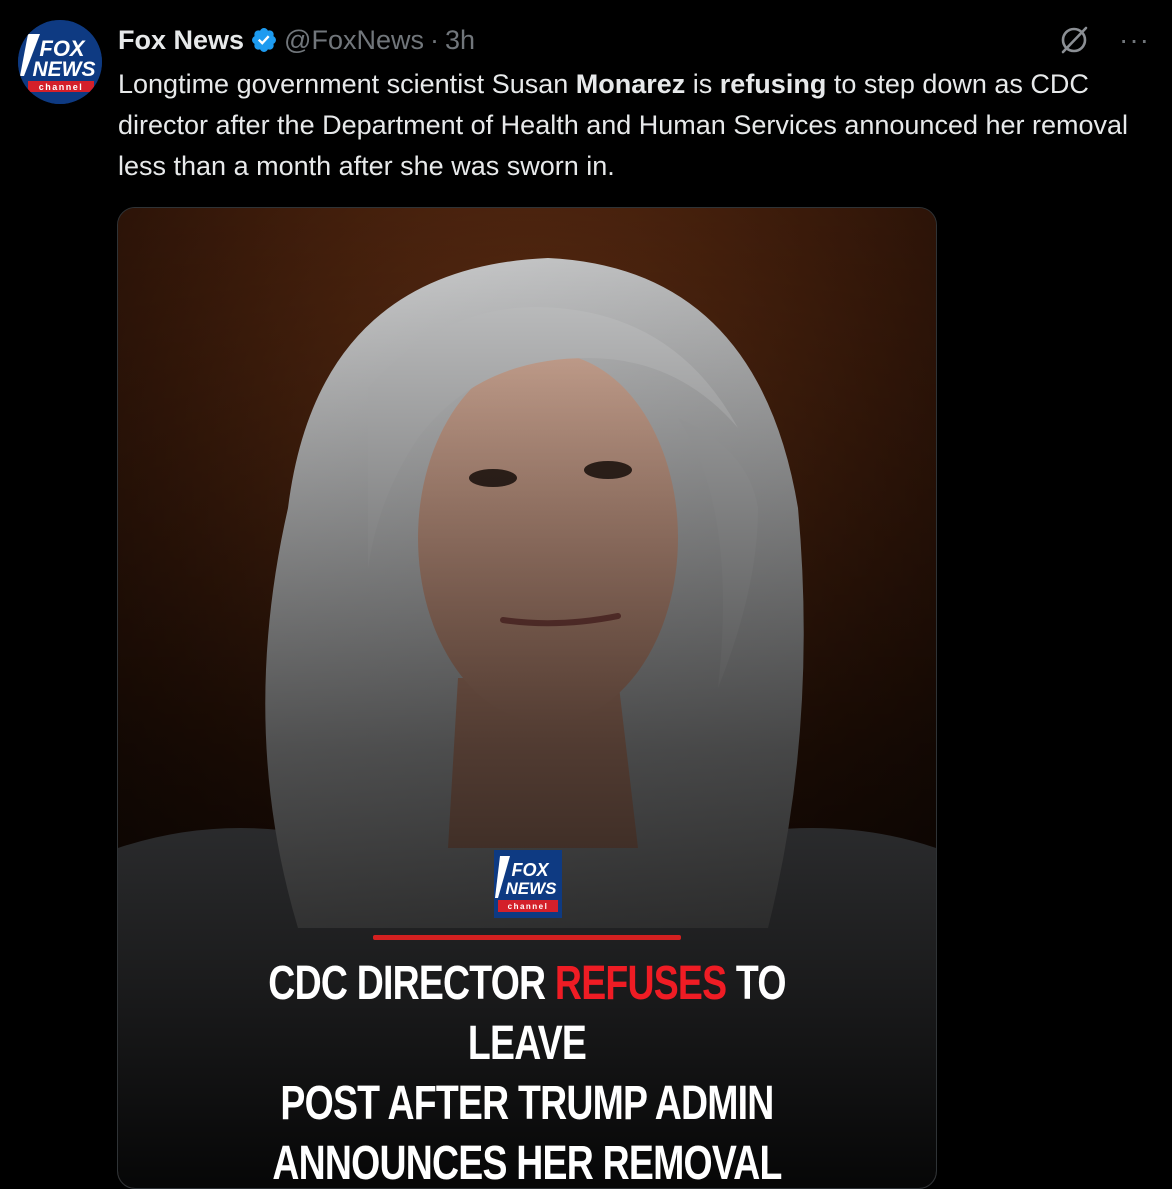 Image resolution: width=1172 pixels, height=1189 pixels. I want to click on handle: @FoxNews, so click(354, 40).